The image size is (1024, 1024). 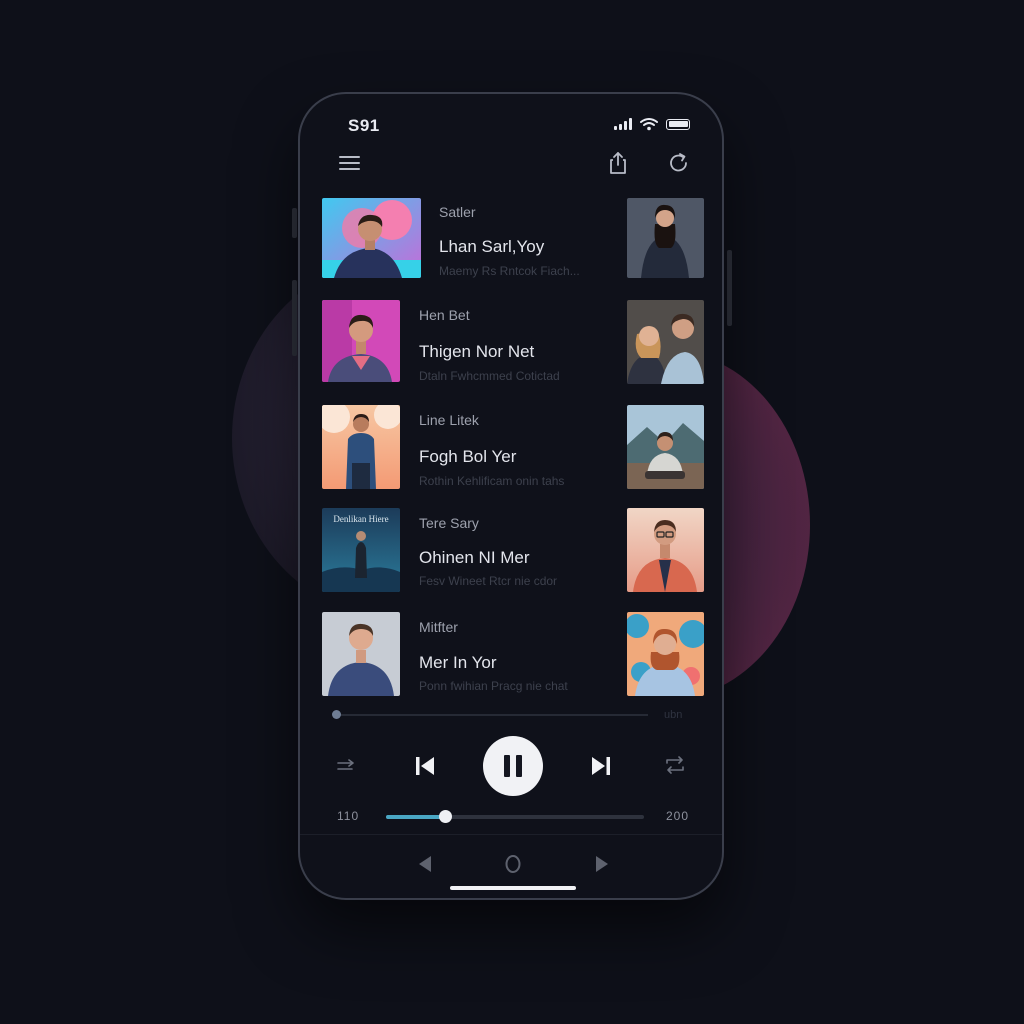 What do you see at coordinates (336, 714) in the screenshot?
I see `mini-progress-knob` at bounding box center [336, 714].